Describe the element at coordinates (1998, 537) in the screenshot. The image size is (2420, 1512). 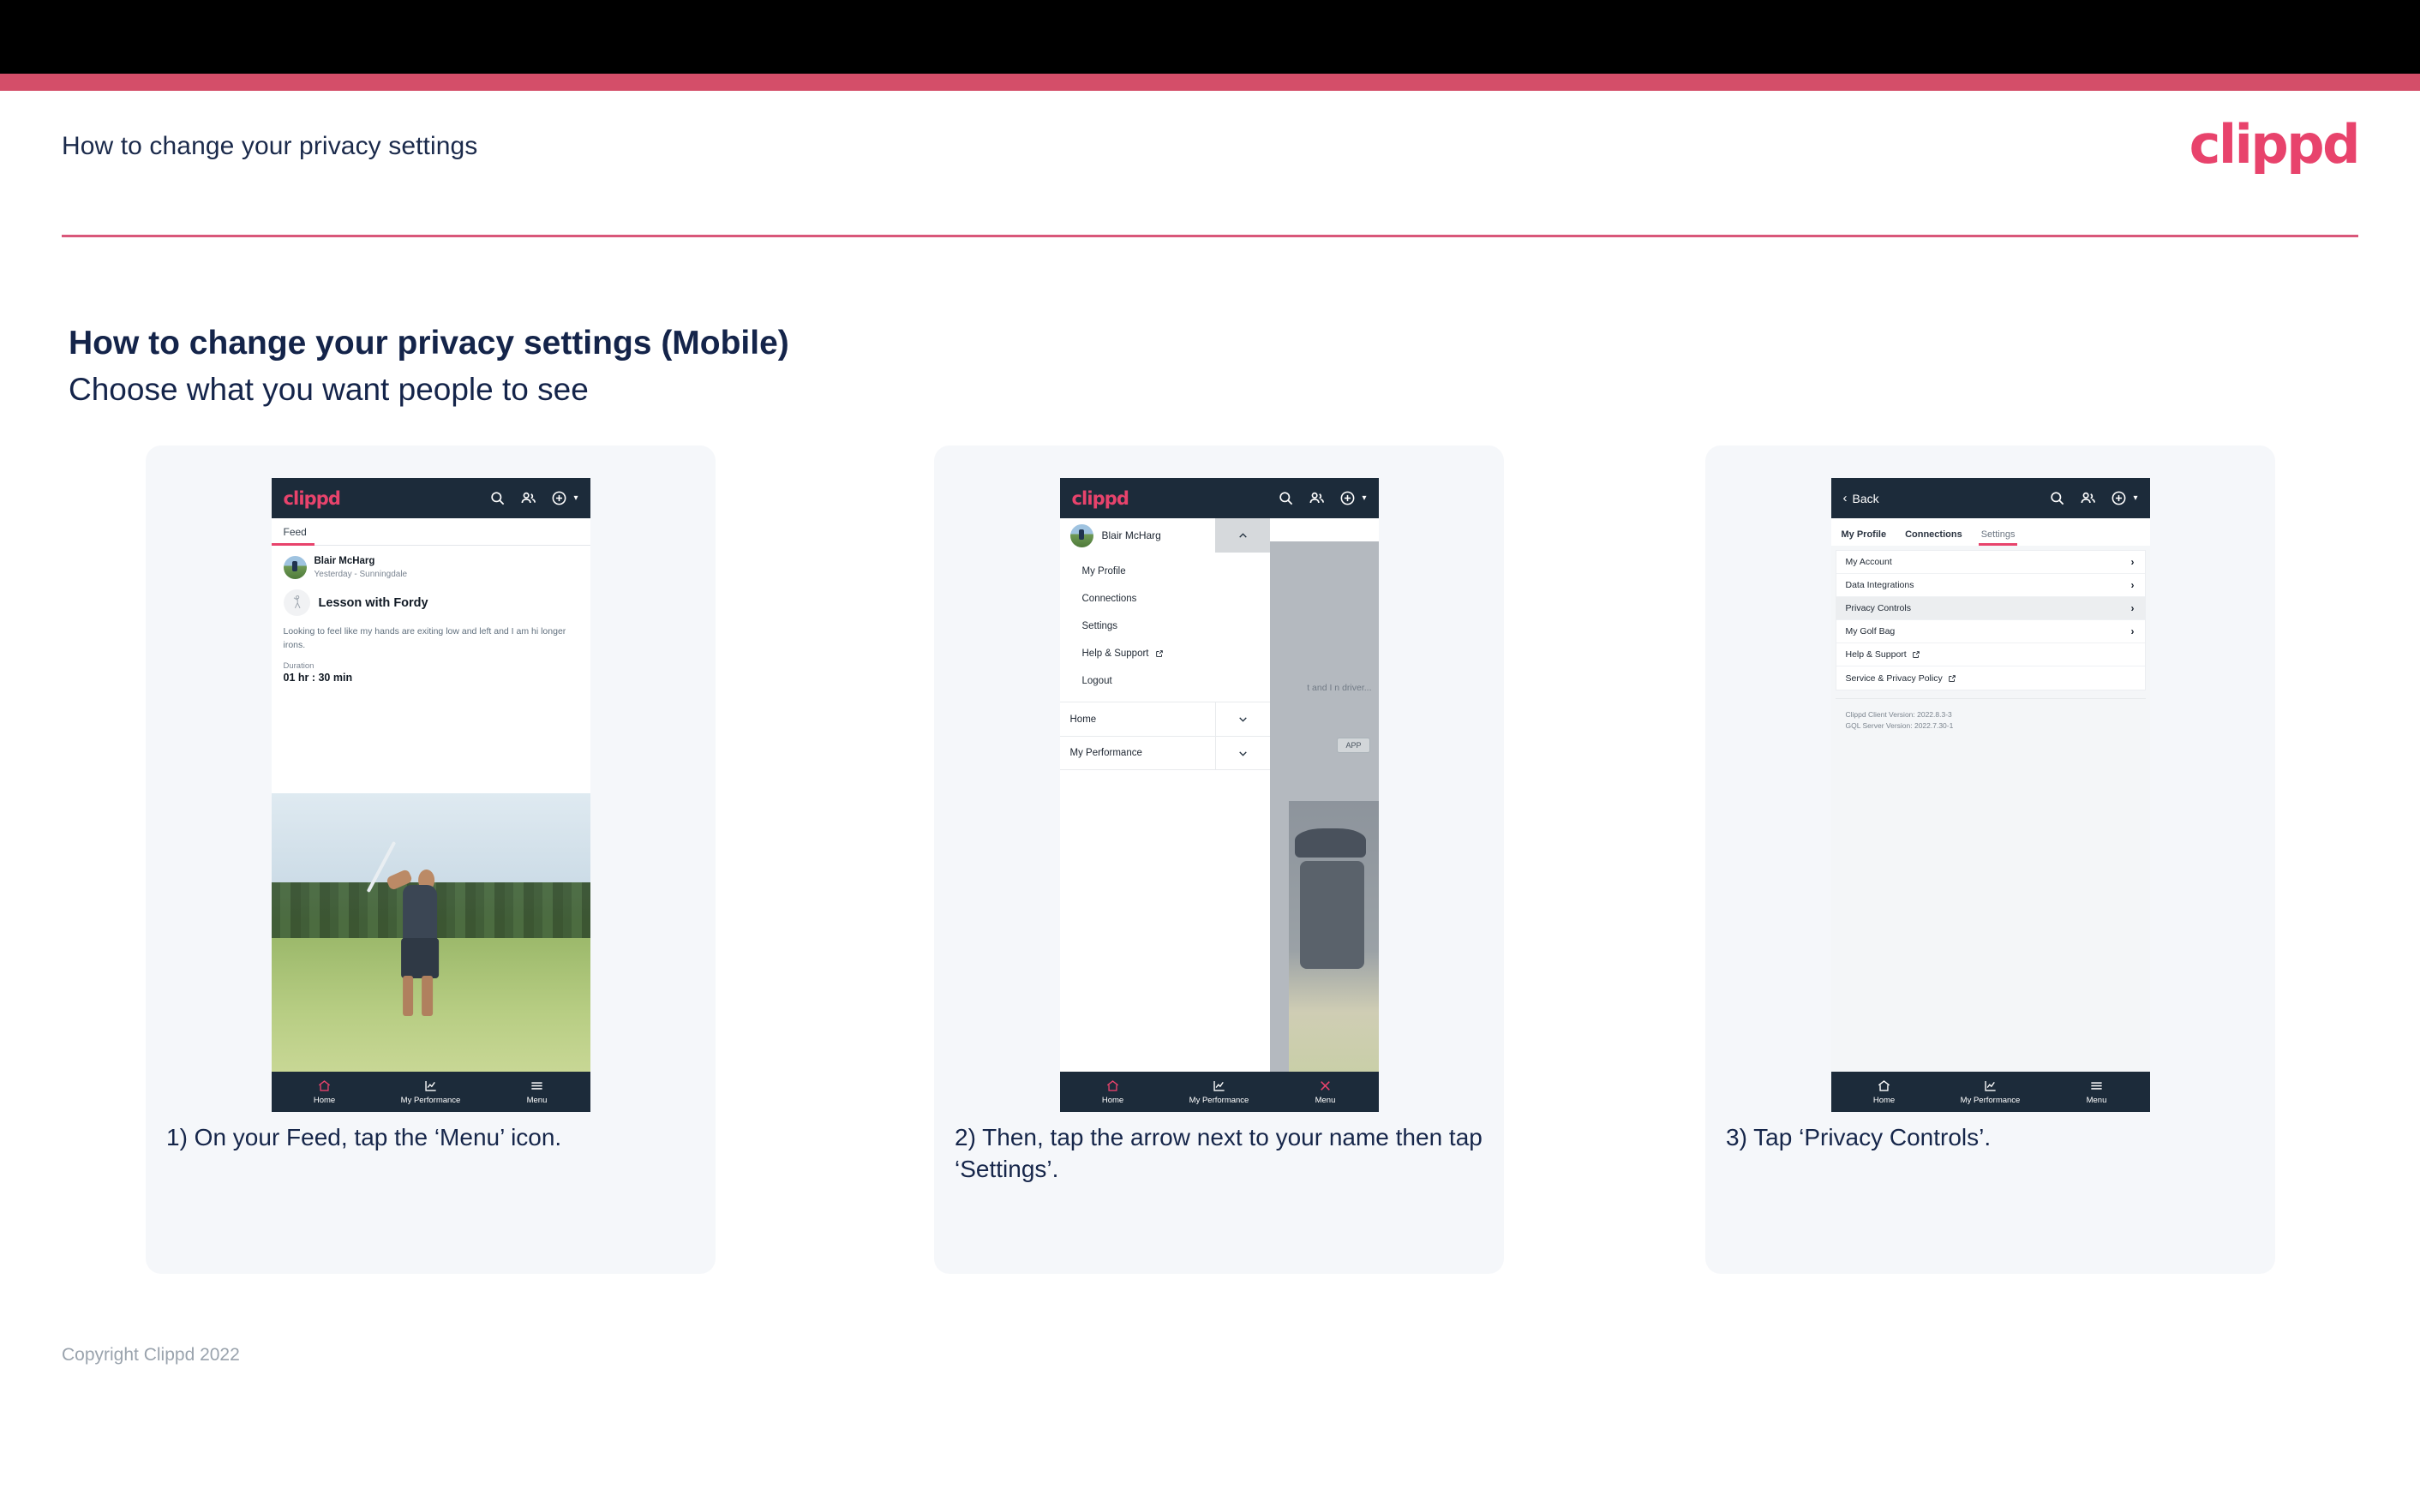
I see `tab-settings: Settings` at that location.